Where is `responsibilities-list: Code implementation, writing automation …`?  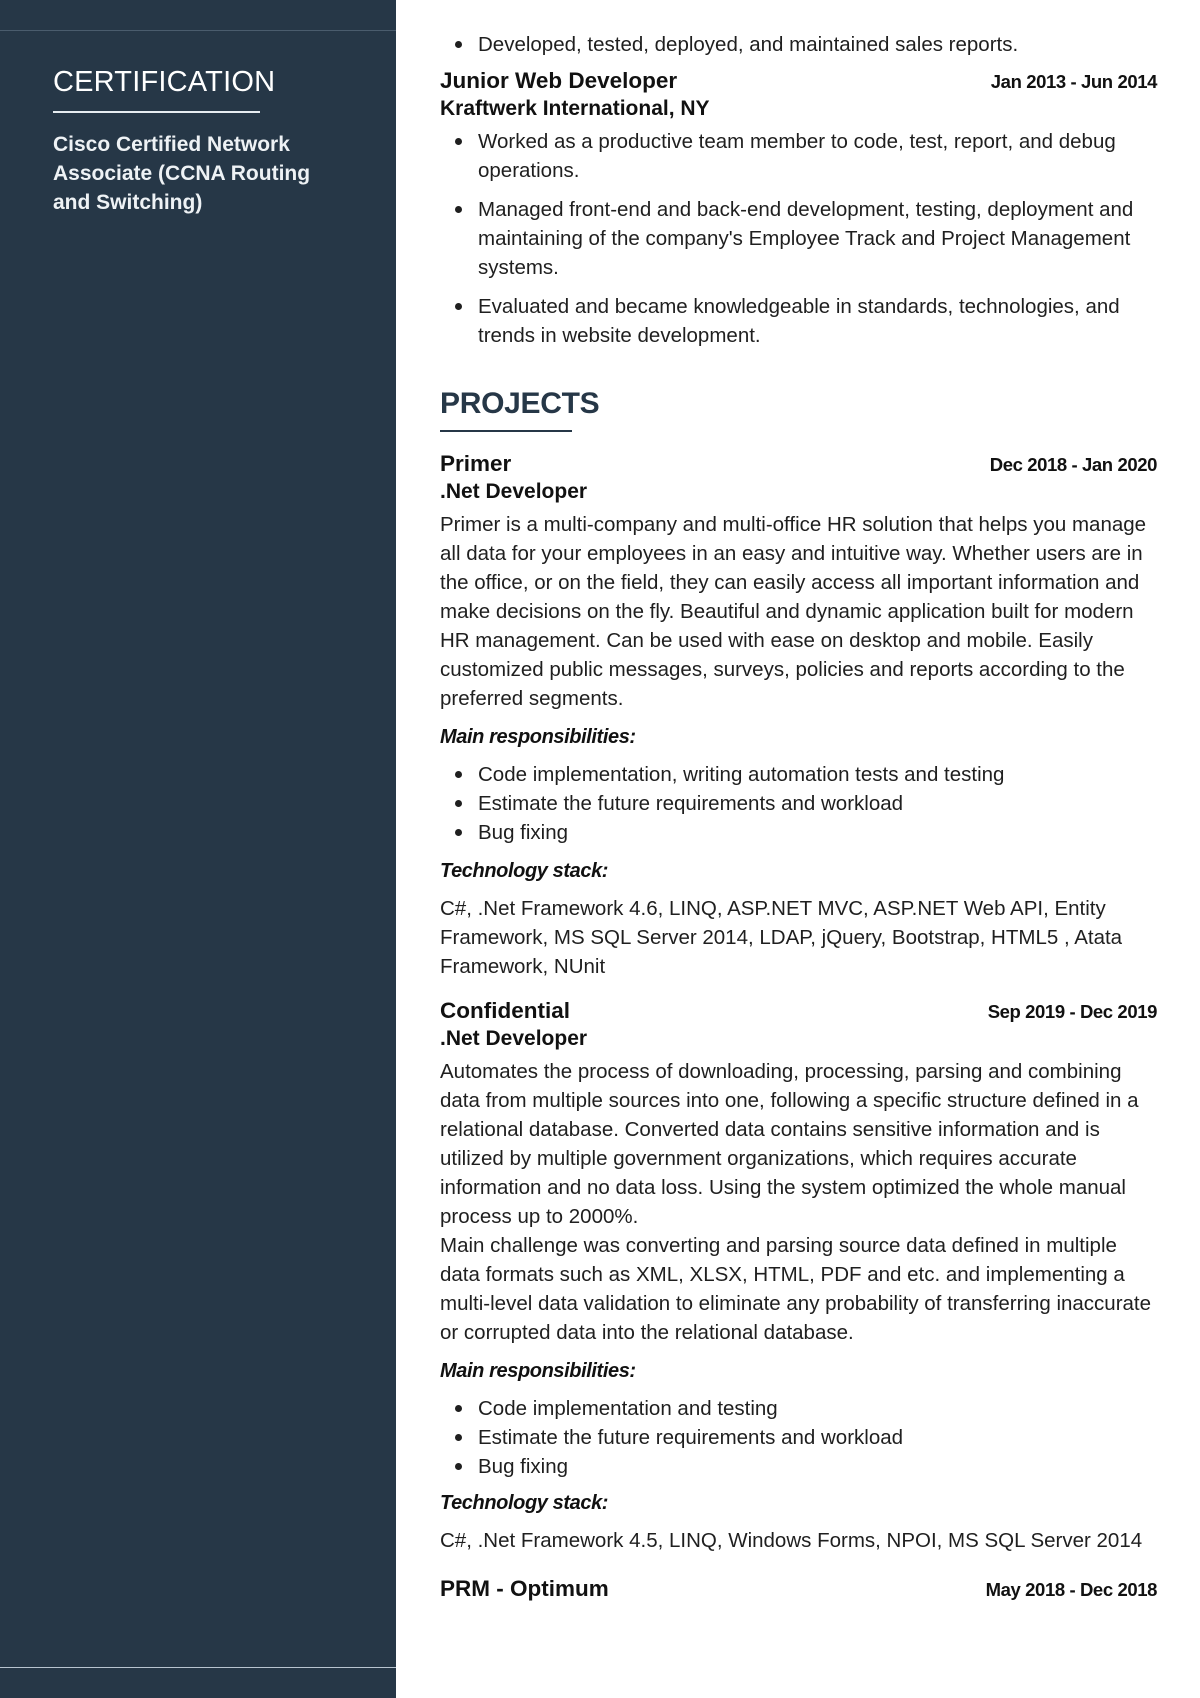 responsibilities-list: Code implementation, writing automation … is located at coordinates (798, 803).